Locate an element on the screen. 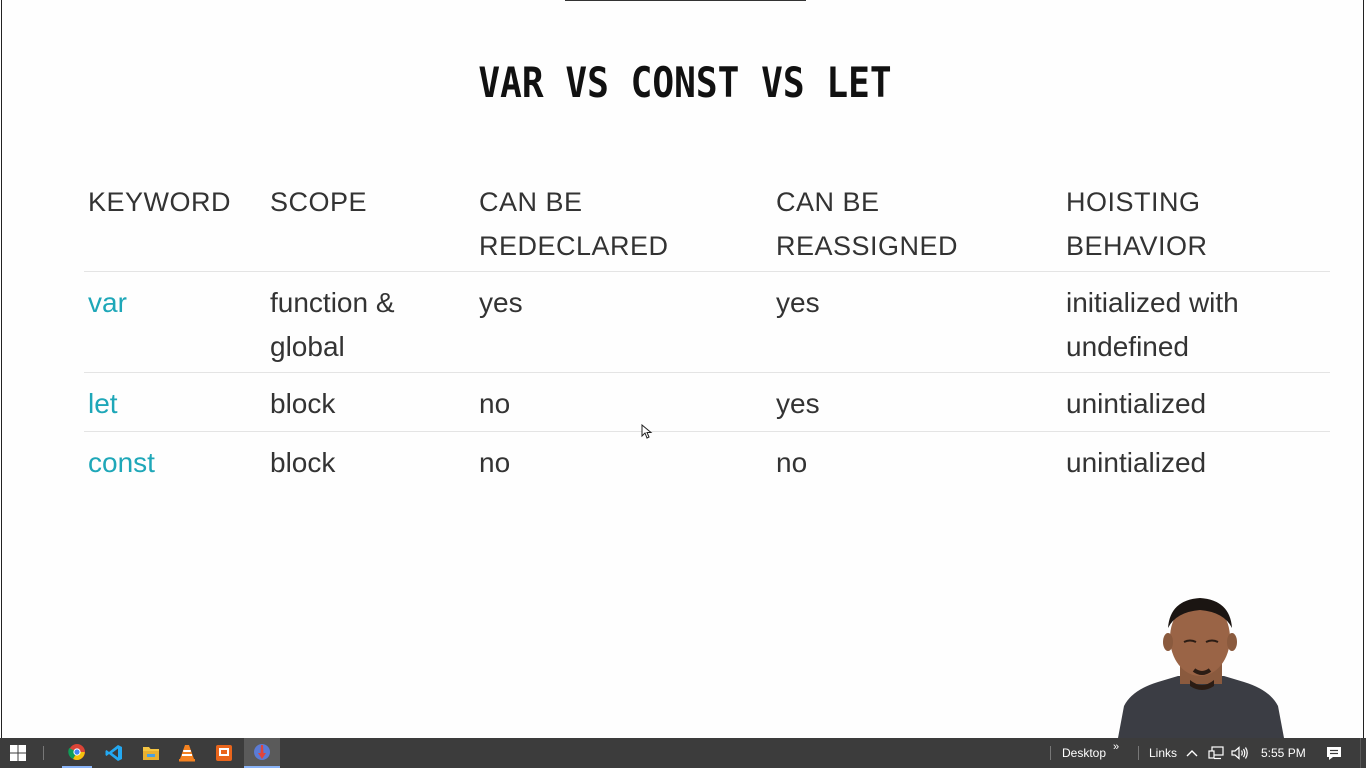  taskbar-file-explorer is located at coordinates (151, 753).